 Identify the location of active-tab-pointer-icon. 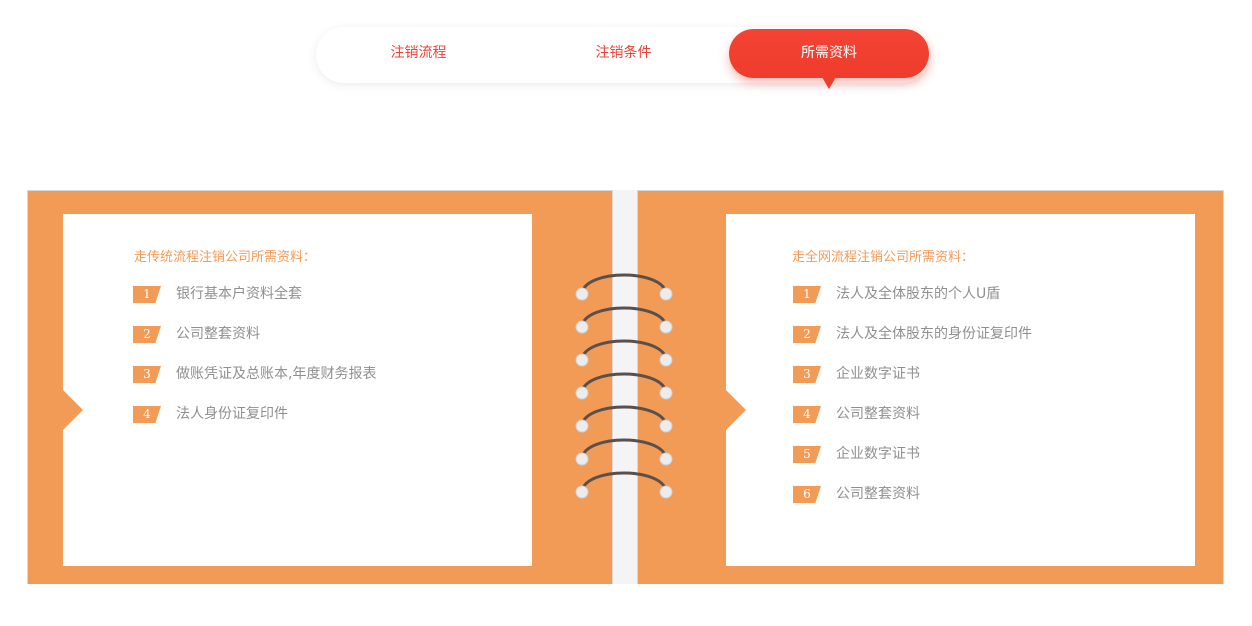
(829, 83).